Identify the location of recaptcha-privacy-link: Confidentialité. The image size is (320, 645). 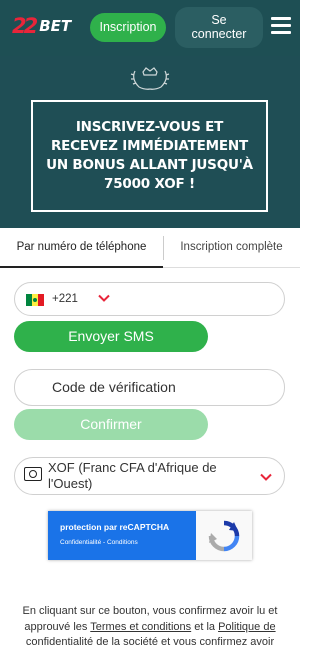
(80, 542).